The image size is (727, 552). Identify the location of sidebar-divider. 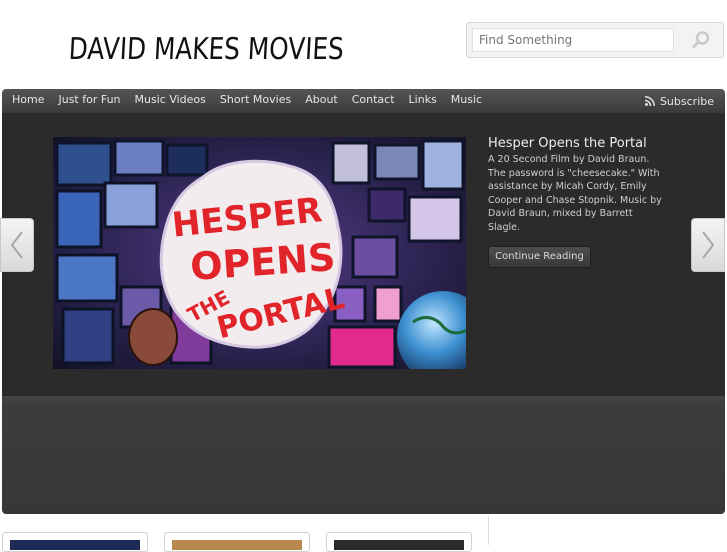
(488, 530).